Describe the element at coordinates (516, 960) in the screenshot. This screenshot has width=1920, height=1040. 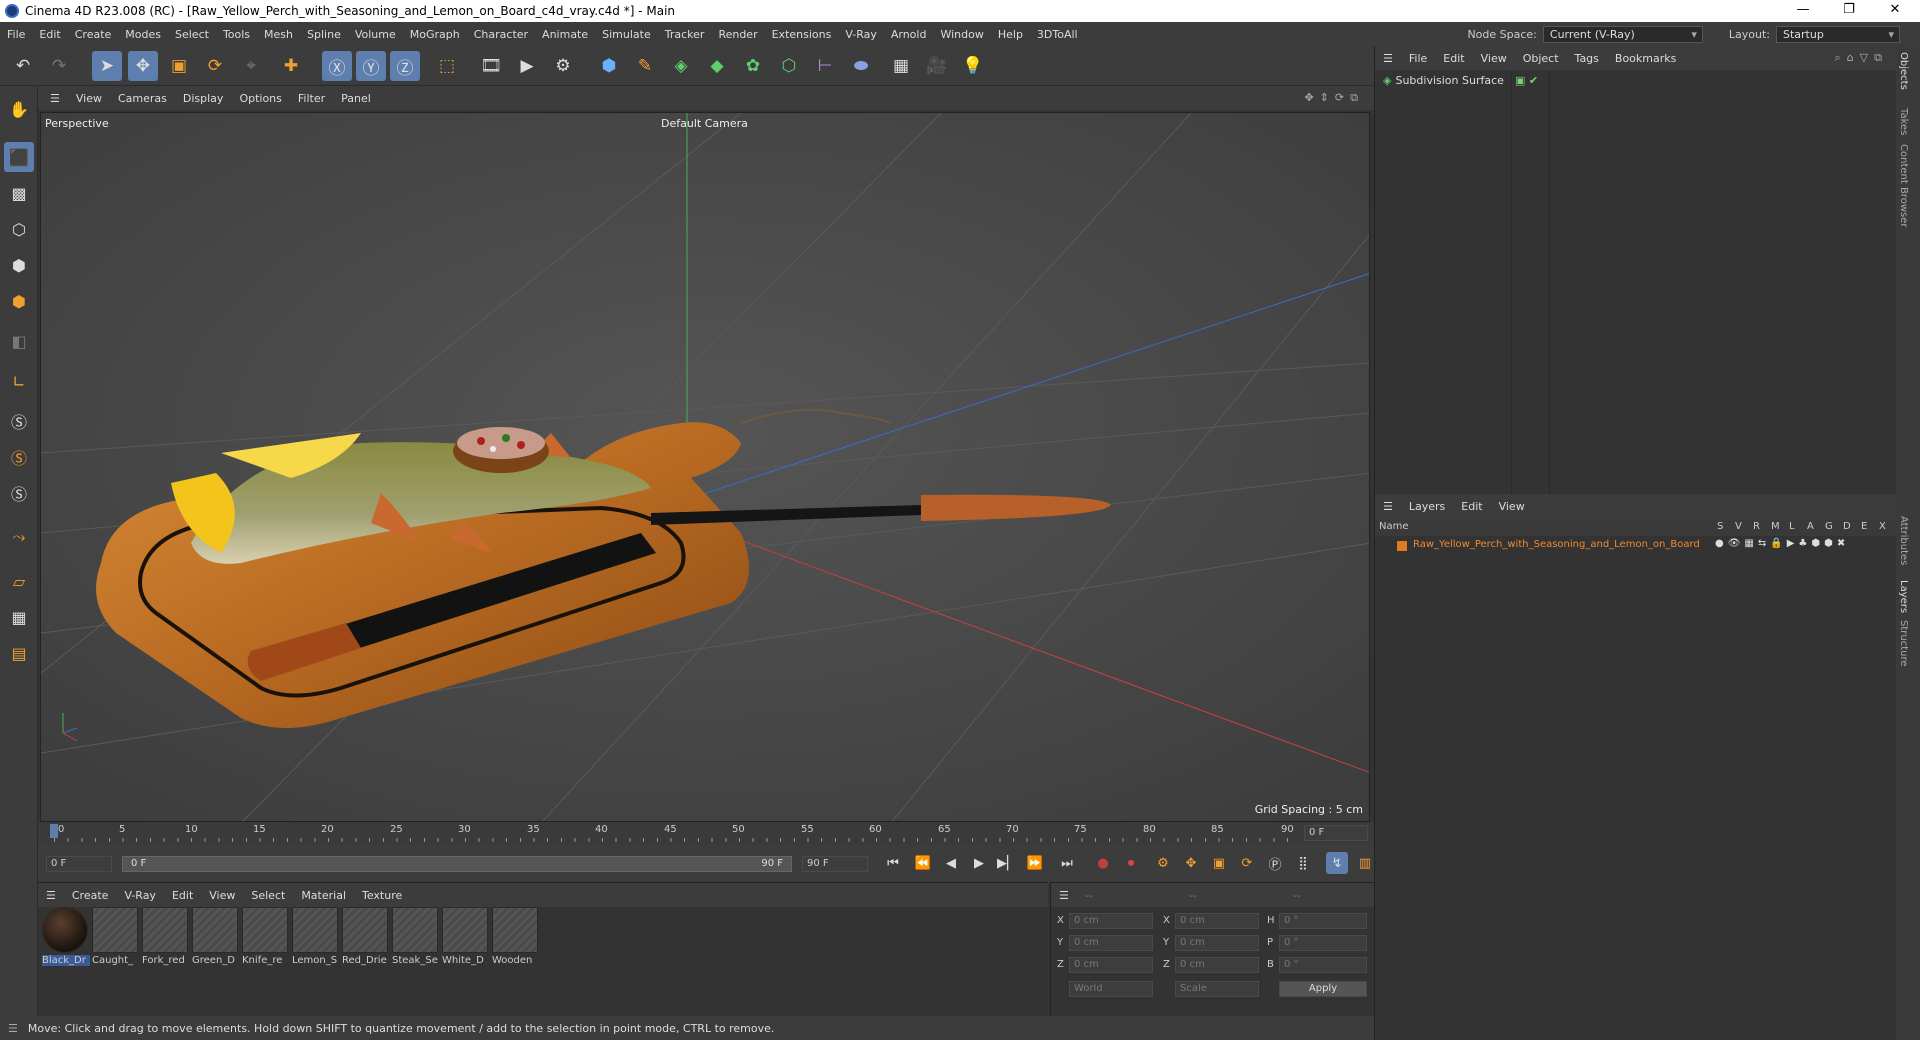
I see `material-name: Wooden` at that location.